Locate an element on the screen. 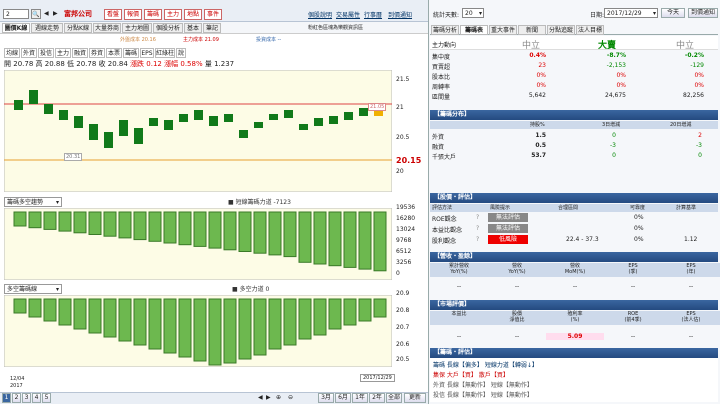  date-end: 2017/12/29 is located at coordinates (377, 378).